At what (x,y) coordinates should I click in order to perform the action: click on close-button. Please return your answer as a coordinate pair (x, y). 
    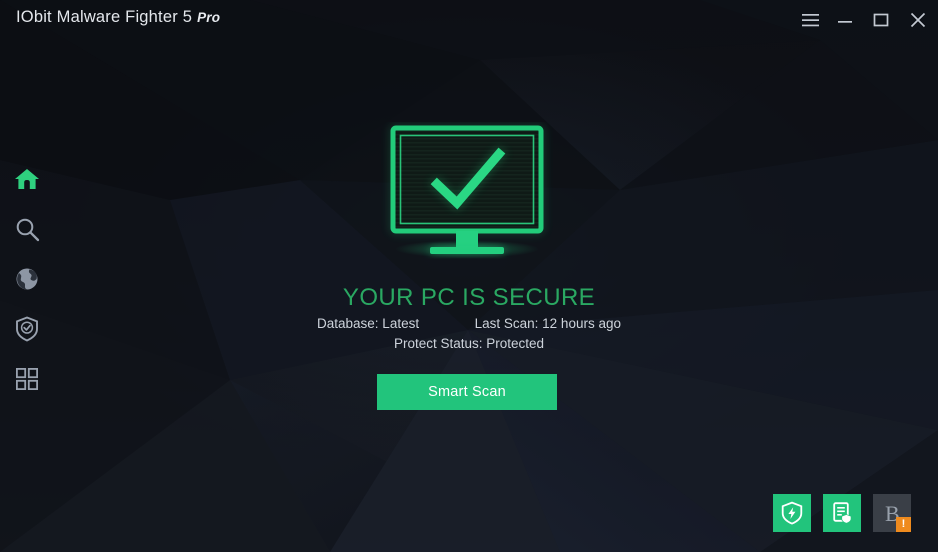
    Looking at the image, I should click on (918, 20).